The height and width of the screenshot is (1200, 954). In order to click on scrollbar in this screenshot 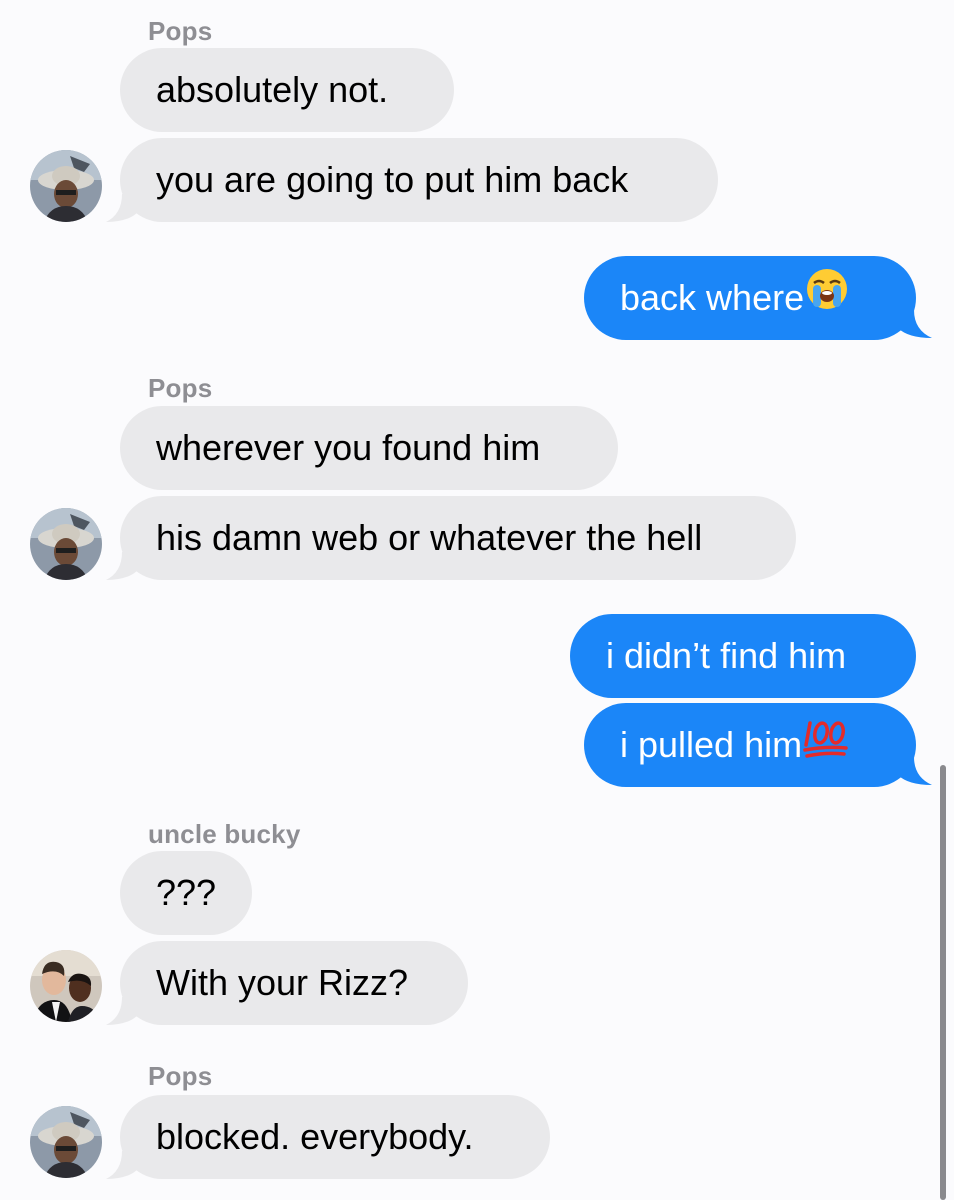, I will do `click(943, 982)`.